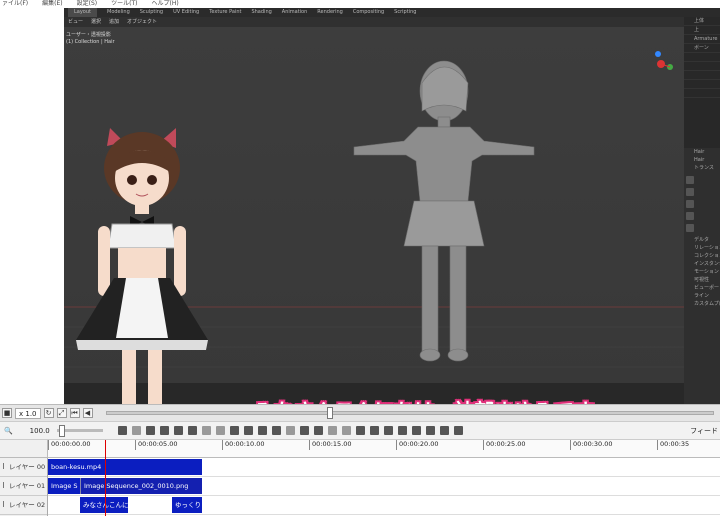 The width and height of the screenshot is (720, 516). I want to click on menu-settings: 設定(S), so click(87, 4).